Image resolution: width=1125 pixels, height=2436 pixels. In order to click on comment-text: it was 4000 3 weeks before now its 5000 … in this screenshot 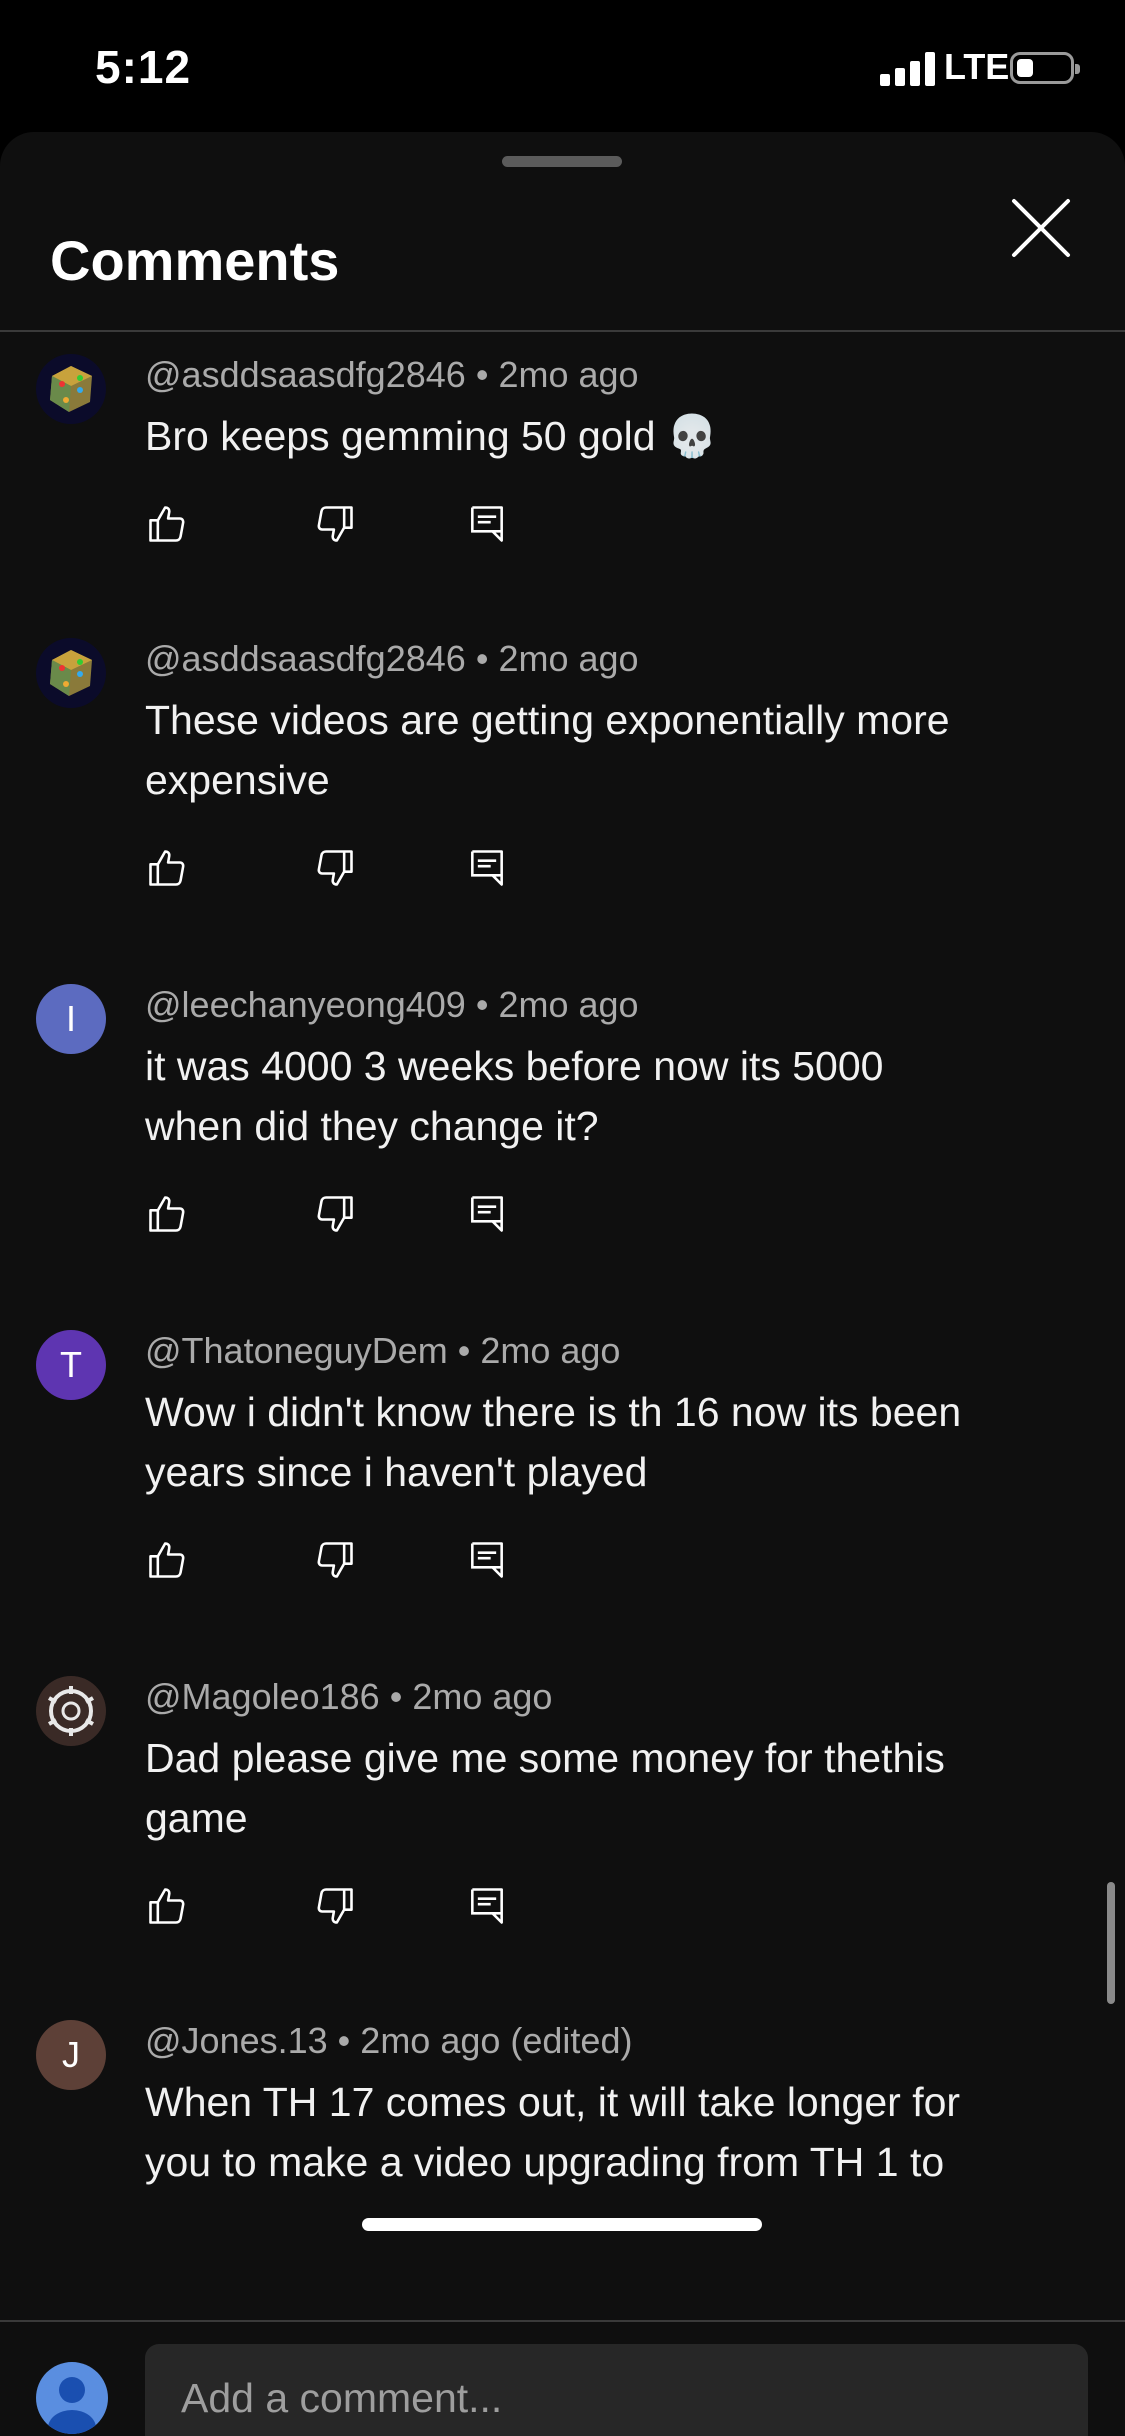, I will do `click(595, 1096)`.